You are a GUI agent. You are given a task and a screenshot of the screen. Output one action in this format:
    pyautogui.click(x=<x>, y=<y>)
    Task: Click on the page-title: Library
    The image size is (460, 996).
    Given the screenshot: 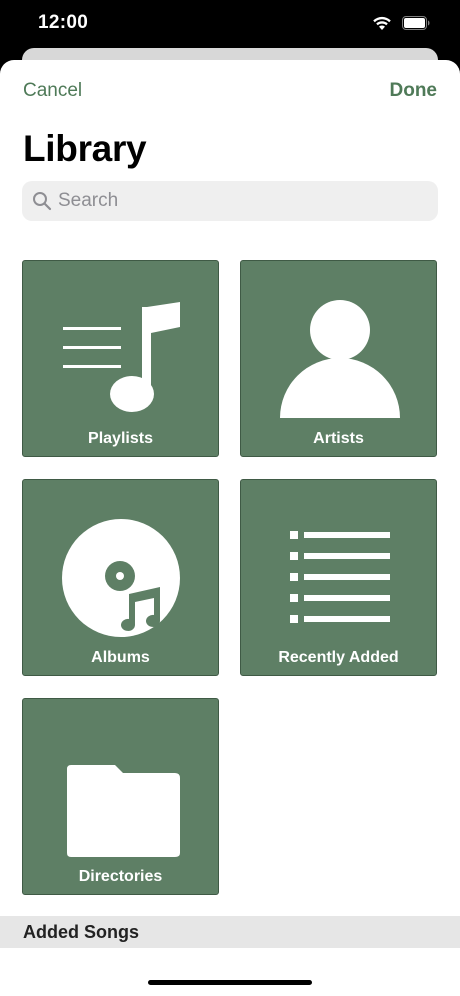 What is the action you would take?
    pyautogui.click(x=85, y=148)
    